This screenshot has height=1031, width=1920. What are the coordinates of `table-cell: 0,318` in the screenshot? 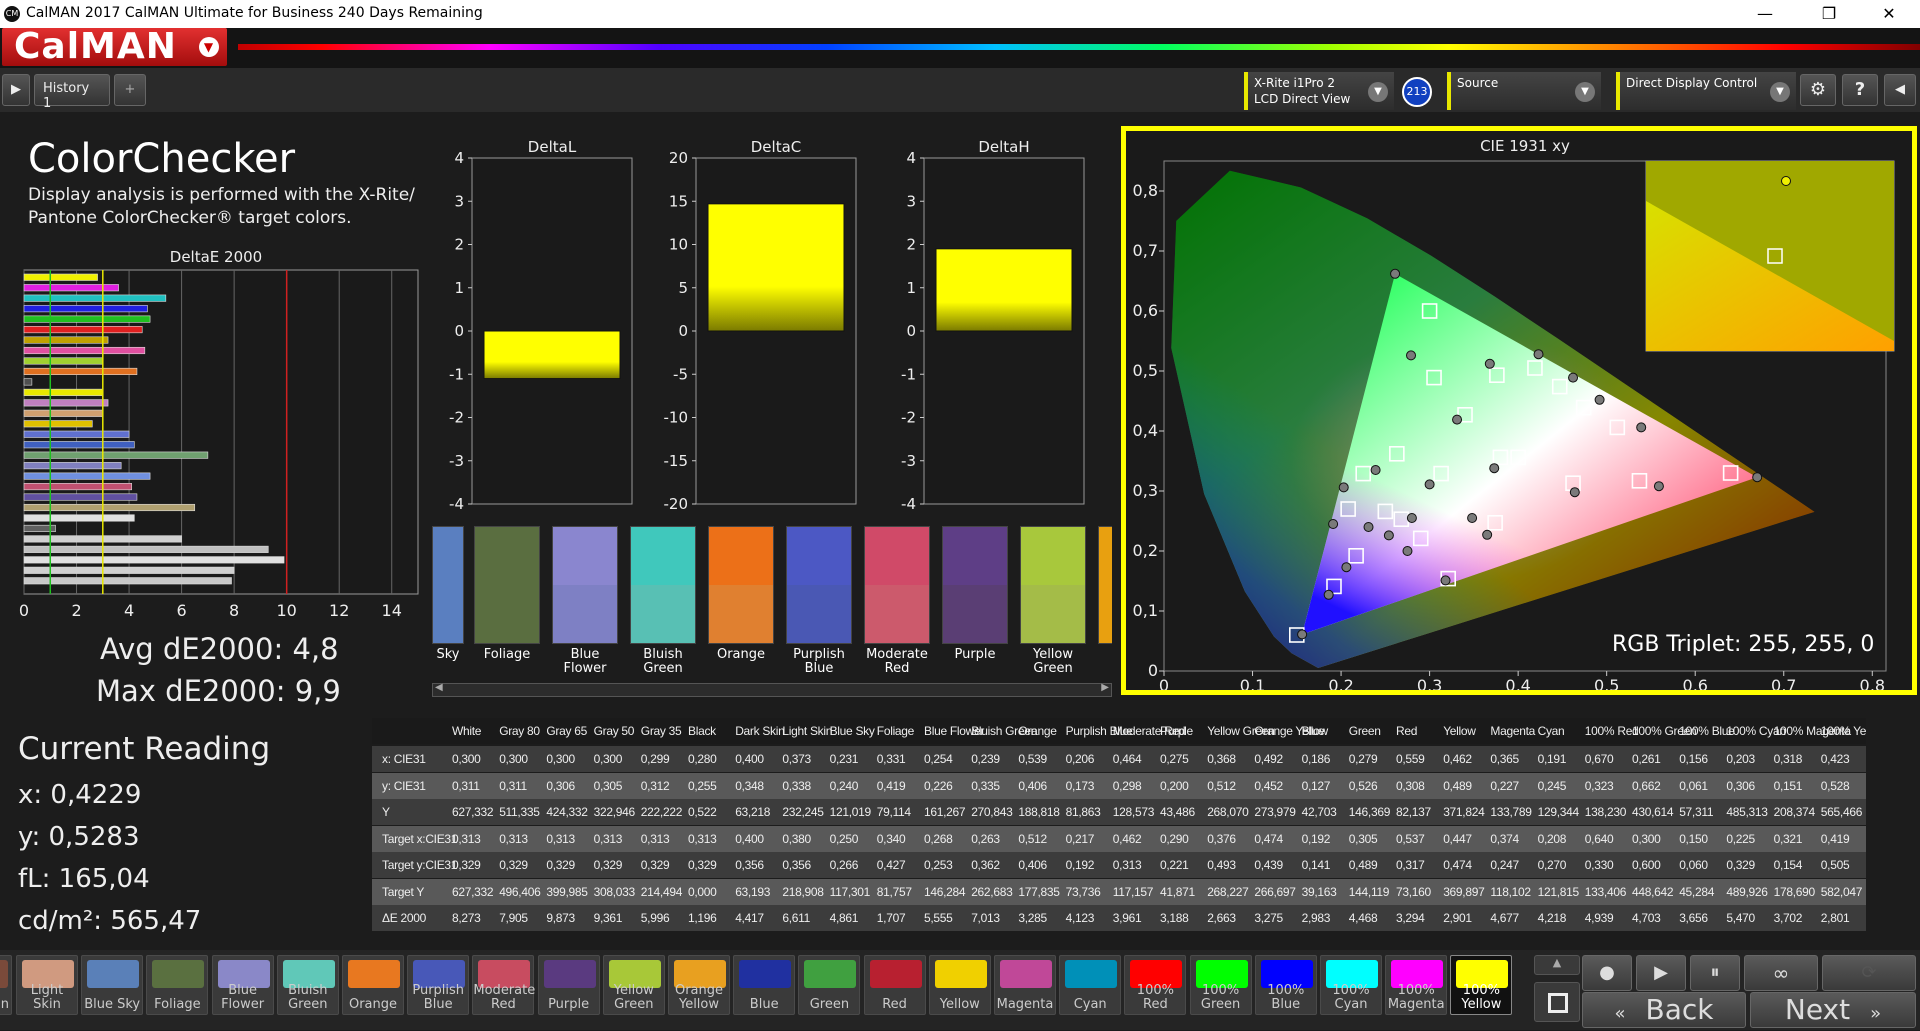 It's located at (1788, 759).